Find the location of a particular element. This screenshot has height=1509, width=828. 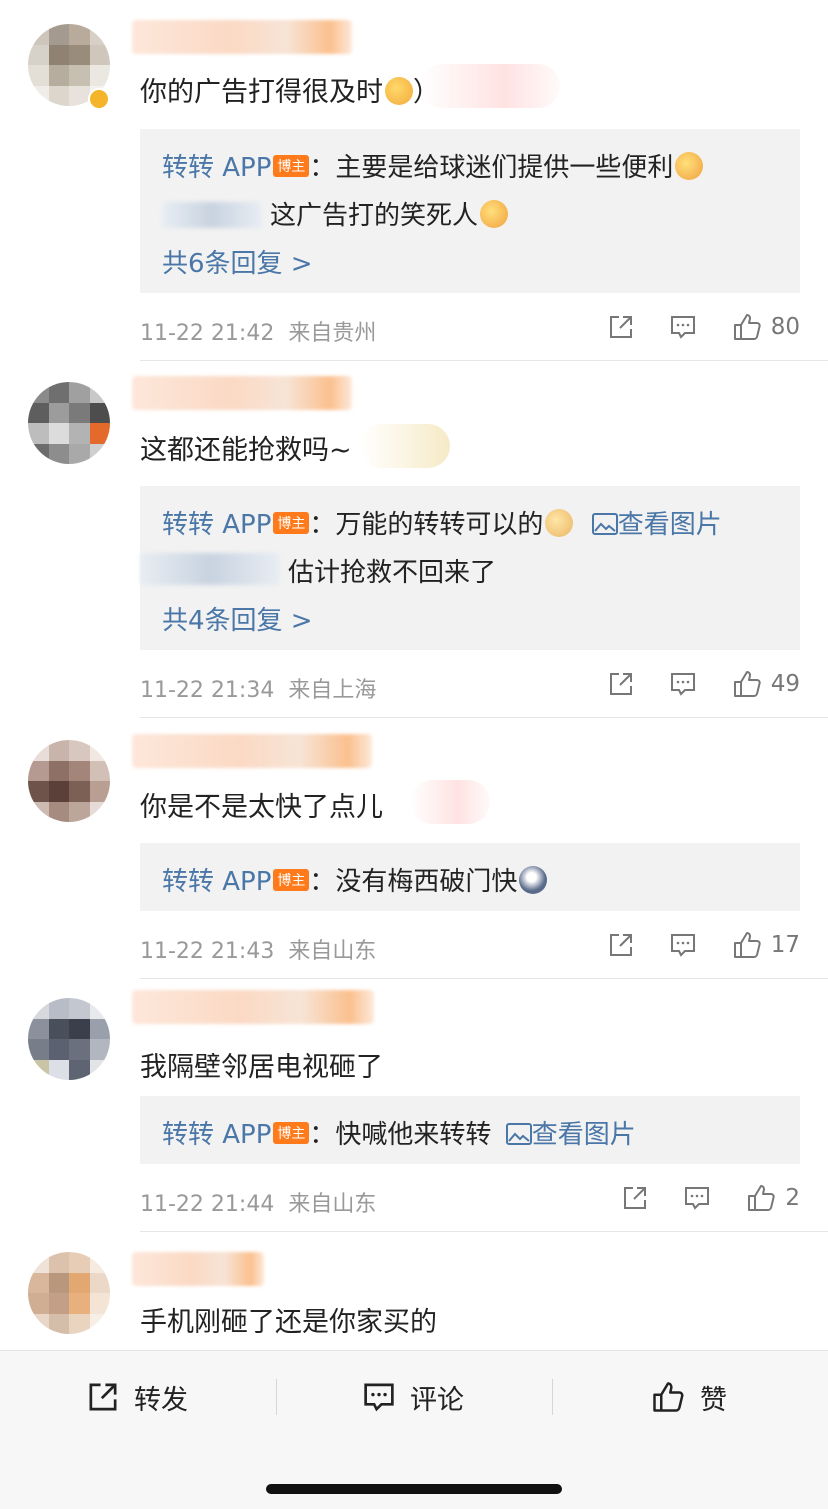

reply-box: 转转 APP 博主 ：万能的转转可以的 查看图片 估计抢救不回来了 共4条回复 > is located at coordinates (470, 568).